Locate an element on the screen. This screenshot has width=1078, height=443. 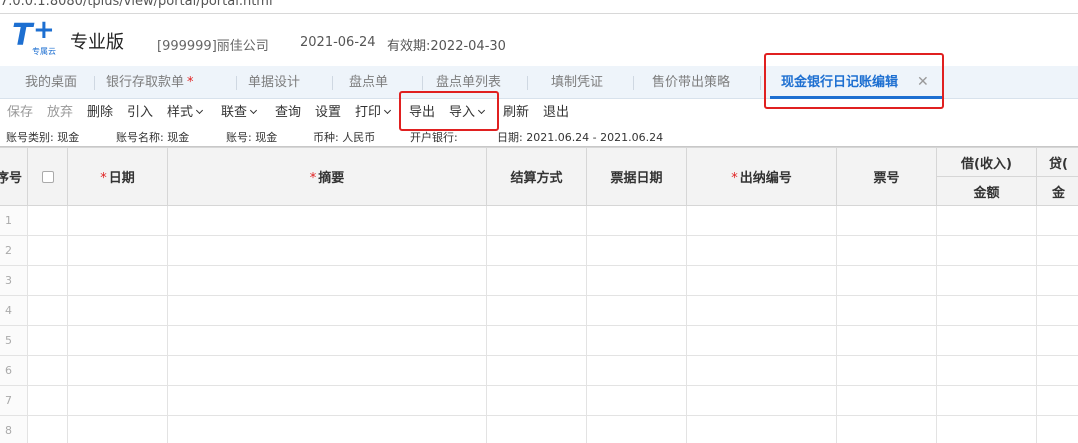
column-header-summary: * 摘要 is located at coordinates (327, 176).